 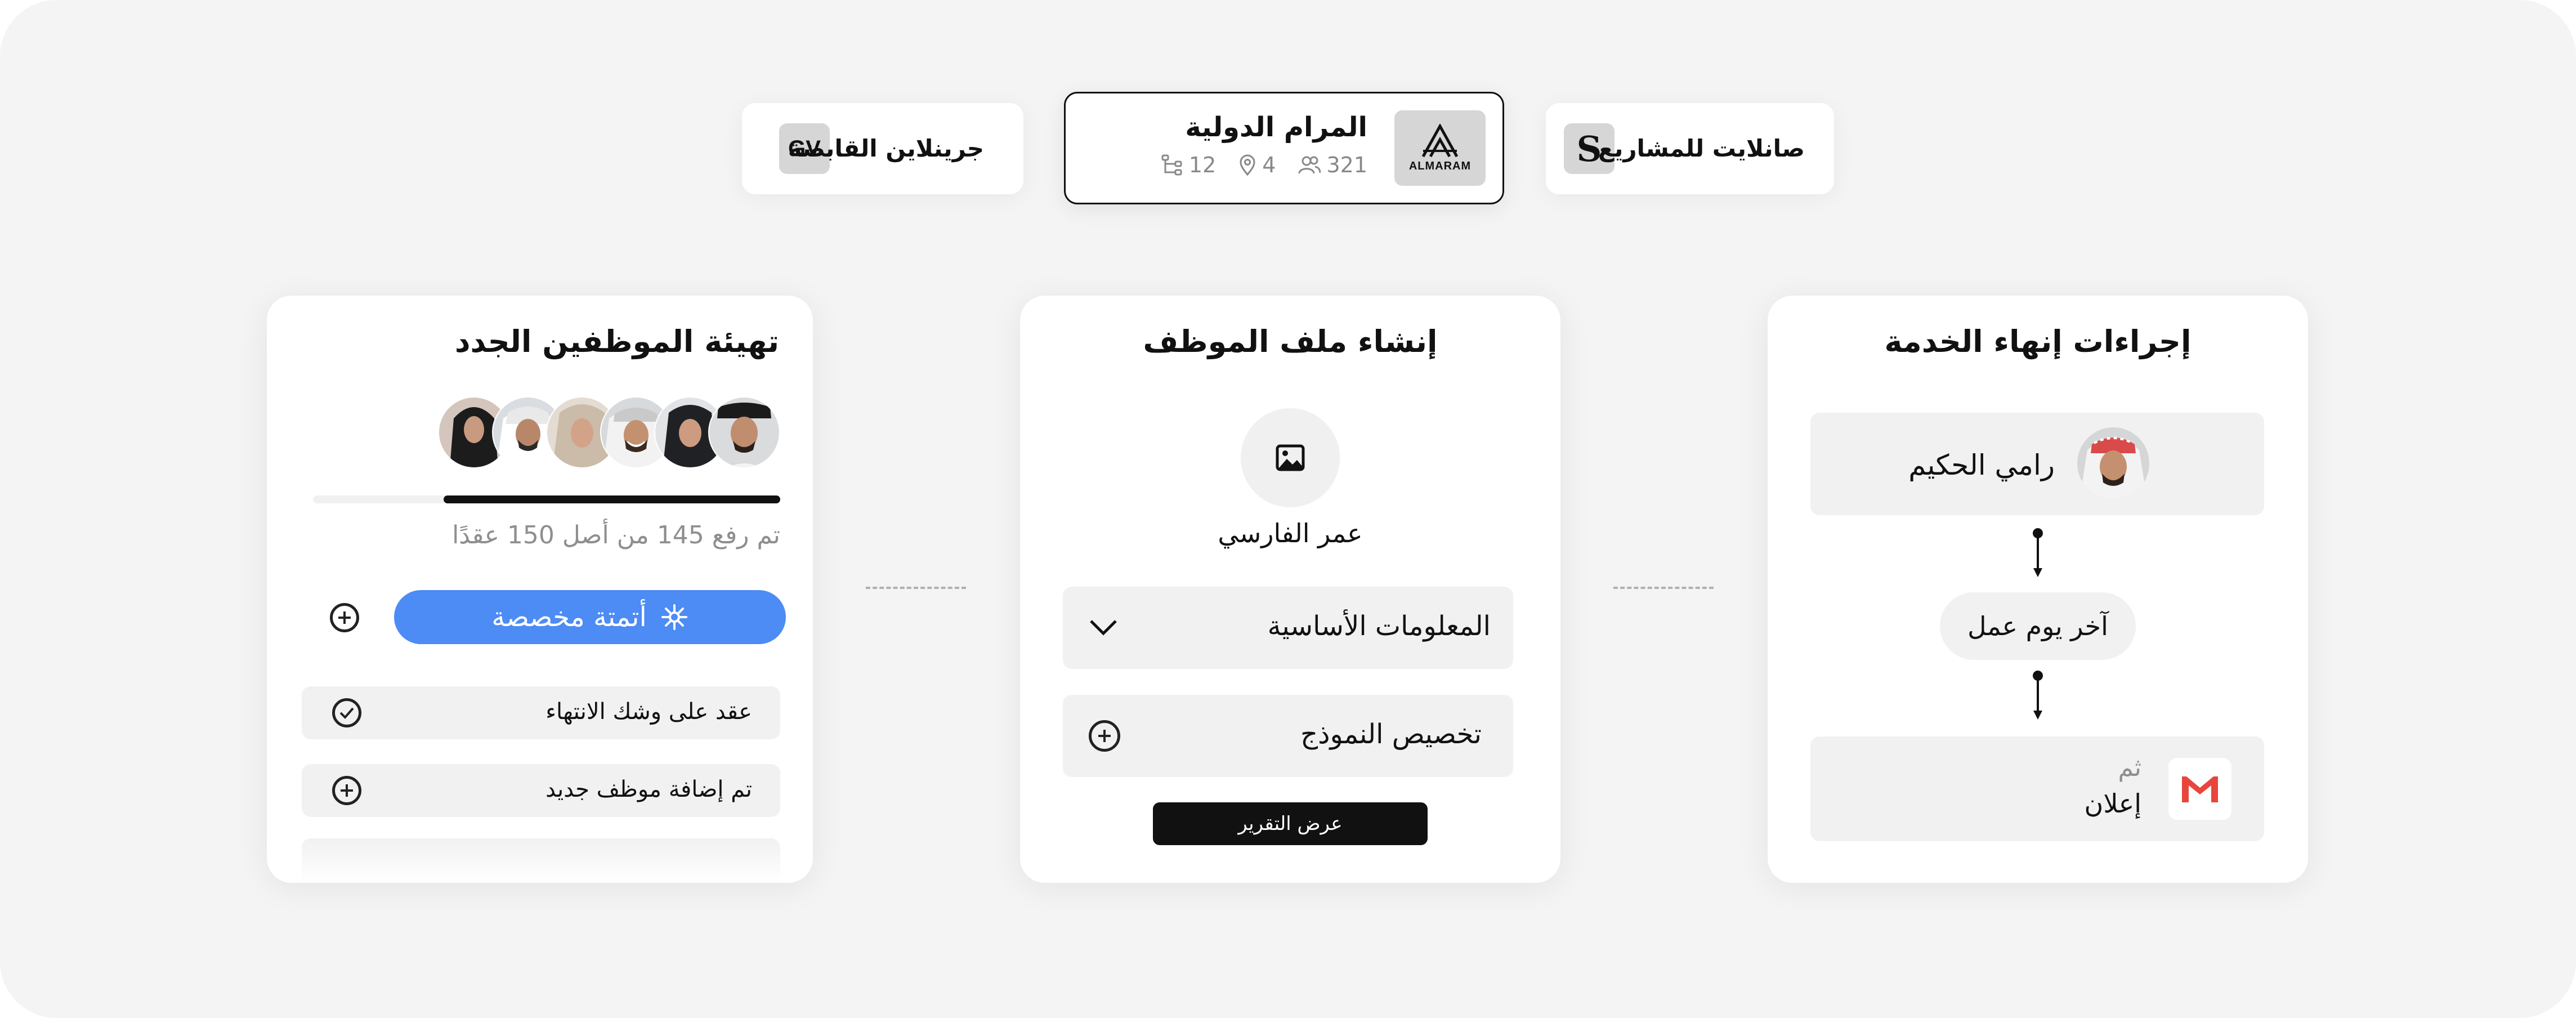 What do you see at coordinates (1440, 140) in the screenshot?
I see `almaram-a-mark-icon` at bounding box center [1440, 140].